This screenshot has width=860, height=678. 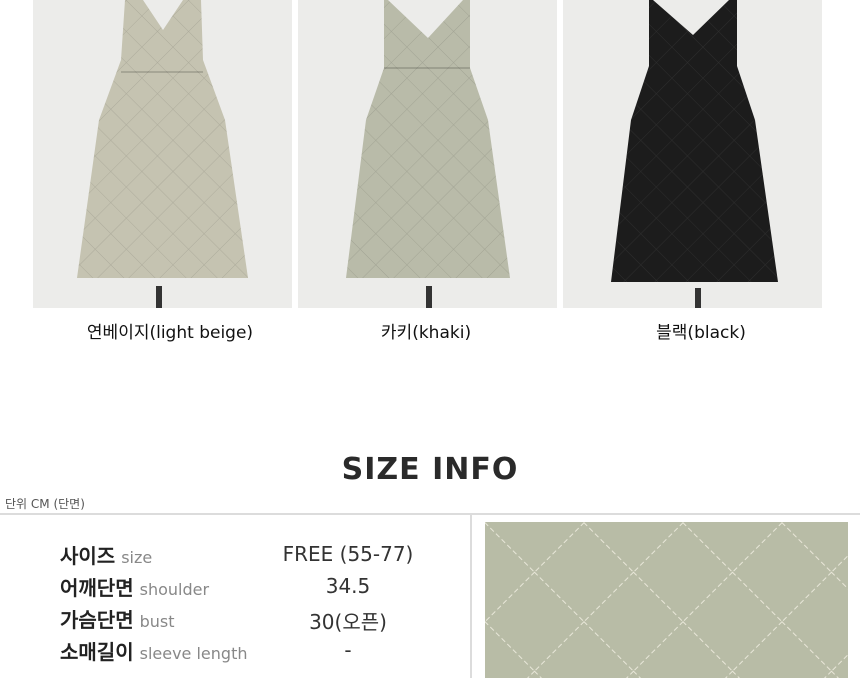 I want to click on product-photo-light-beige, so click(x=162, y=154).